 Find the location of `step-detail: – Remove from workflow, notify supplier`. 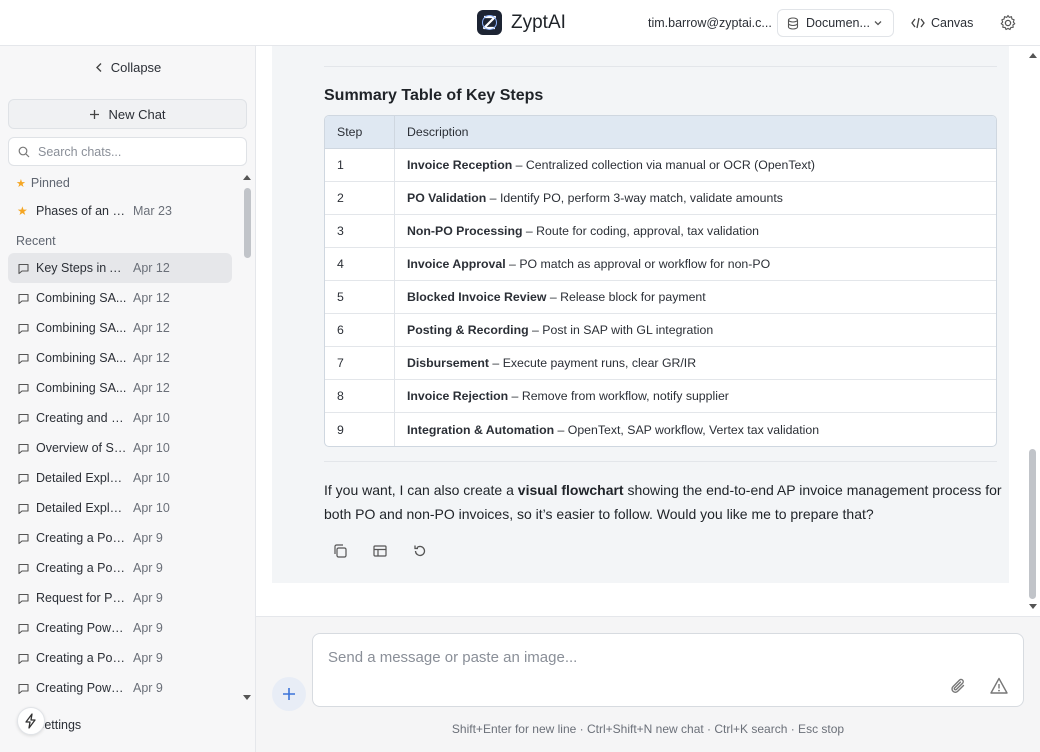

step-detail: – Remove from workflow, notify supplier is located at coordinates (618, 396).